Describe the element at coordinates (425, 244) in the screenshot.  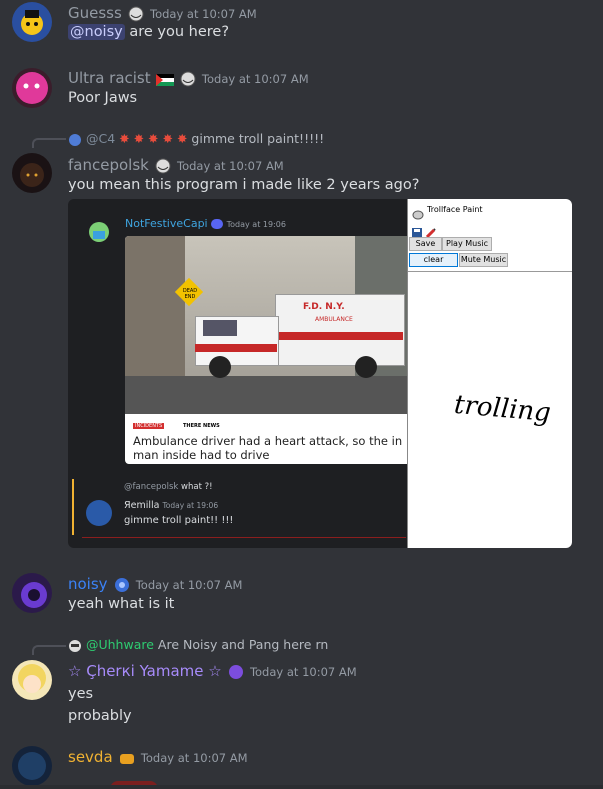
I see `save-button: Save` at that location.